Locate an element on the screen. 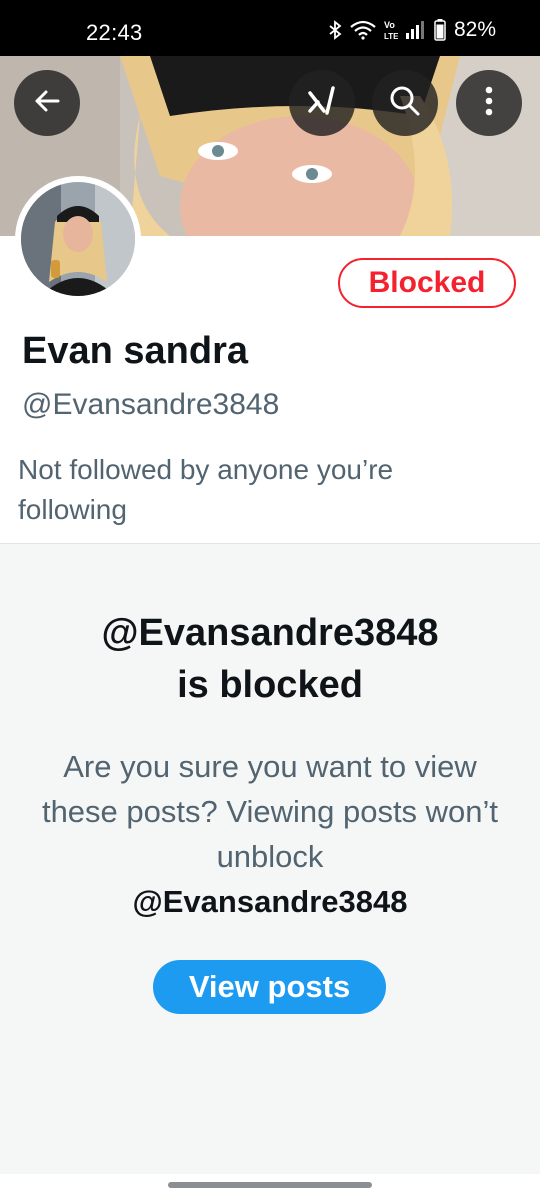  status-icons: Vo LTE 82% is located at coordinates (412, 30).